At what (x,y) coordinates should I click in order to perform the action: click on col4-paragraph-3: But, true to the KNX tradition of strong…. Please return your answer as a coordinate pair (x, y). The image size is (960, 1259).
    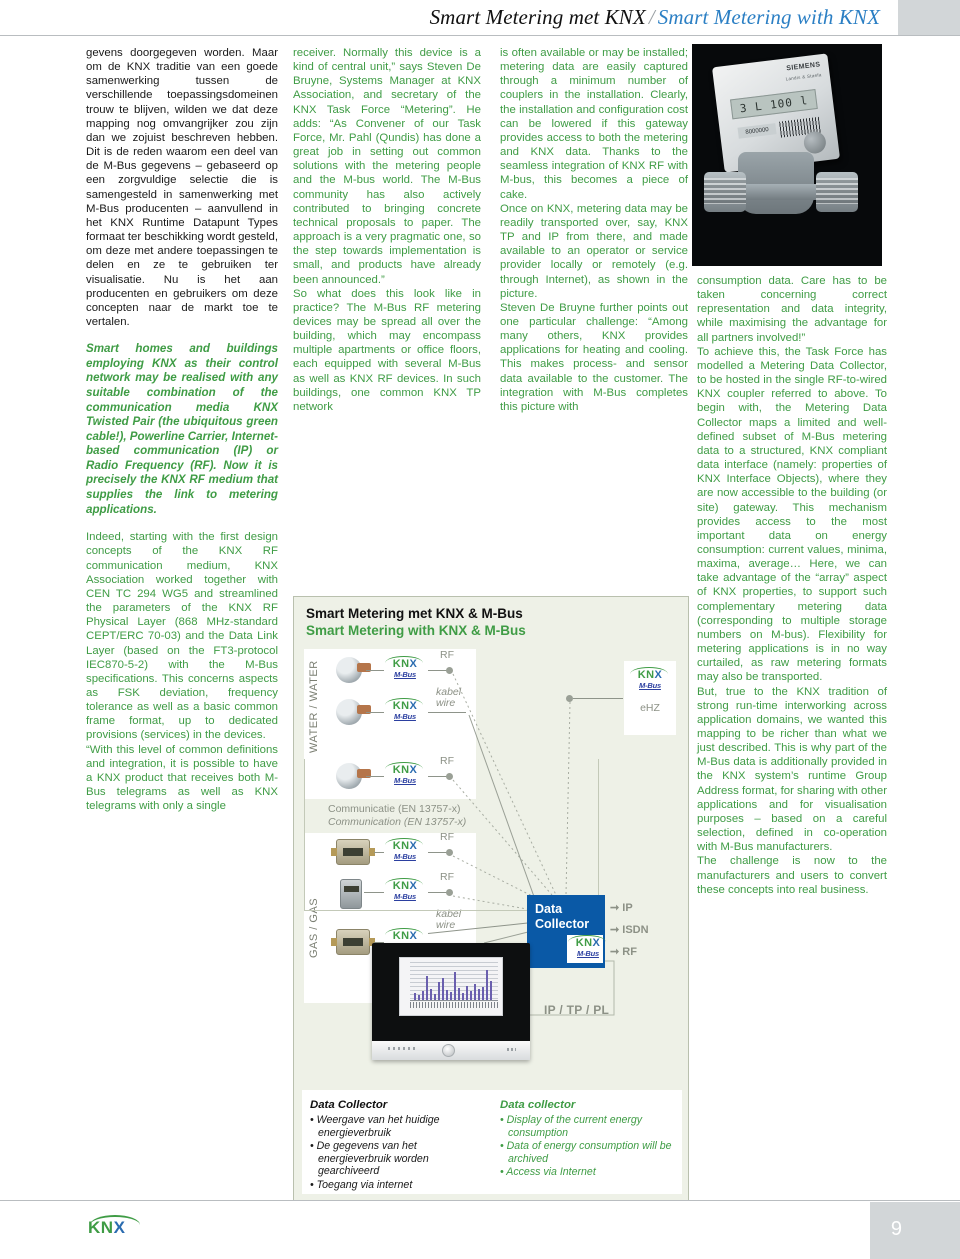
    Looking at the image, I should click on (792, 769).